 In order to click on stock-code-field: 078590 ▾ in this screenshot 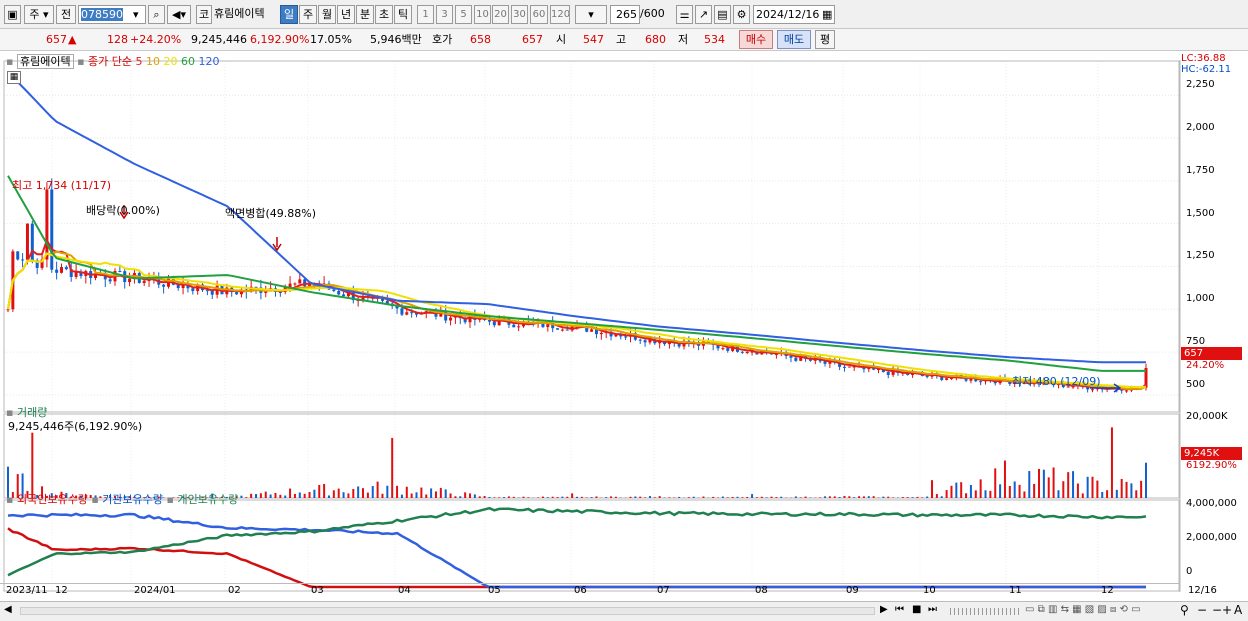, I will do `click(112, 14)`.